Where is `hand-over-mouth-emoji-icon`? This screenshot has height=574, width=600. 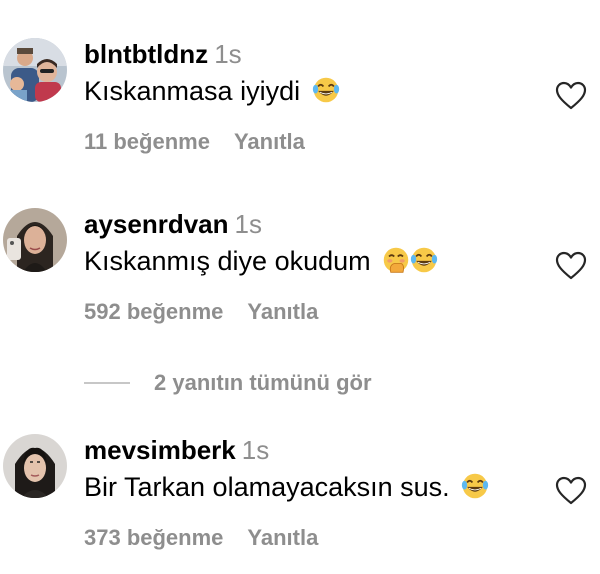
hand-over-mouth-emoji-icon is located at coordinates (396, 260).